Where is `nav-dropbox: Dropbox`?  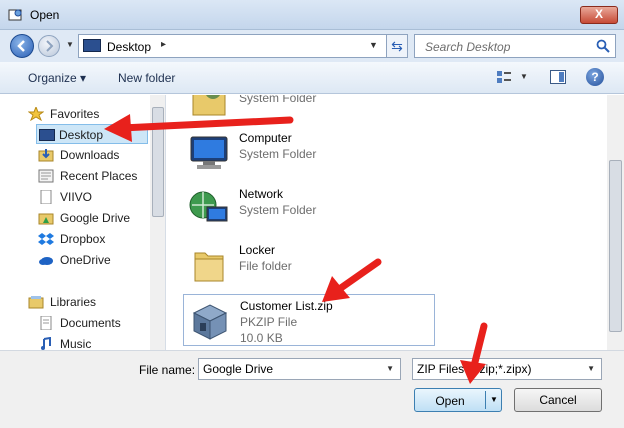
nav-dropbox: Dropbox is located at coordinates (75, 239).